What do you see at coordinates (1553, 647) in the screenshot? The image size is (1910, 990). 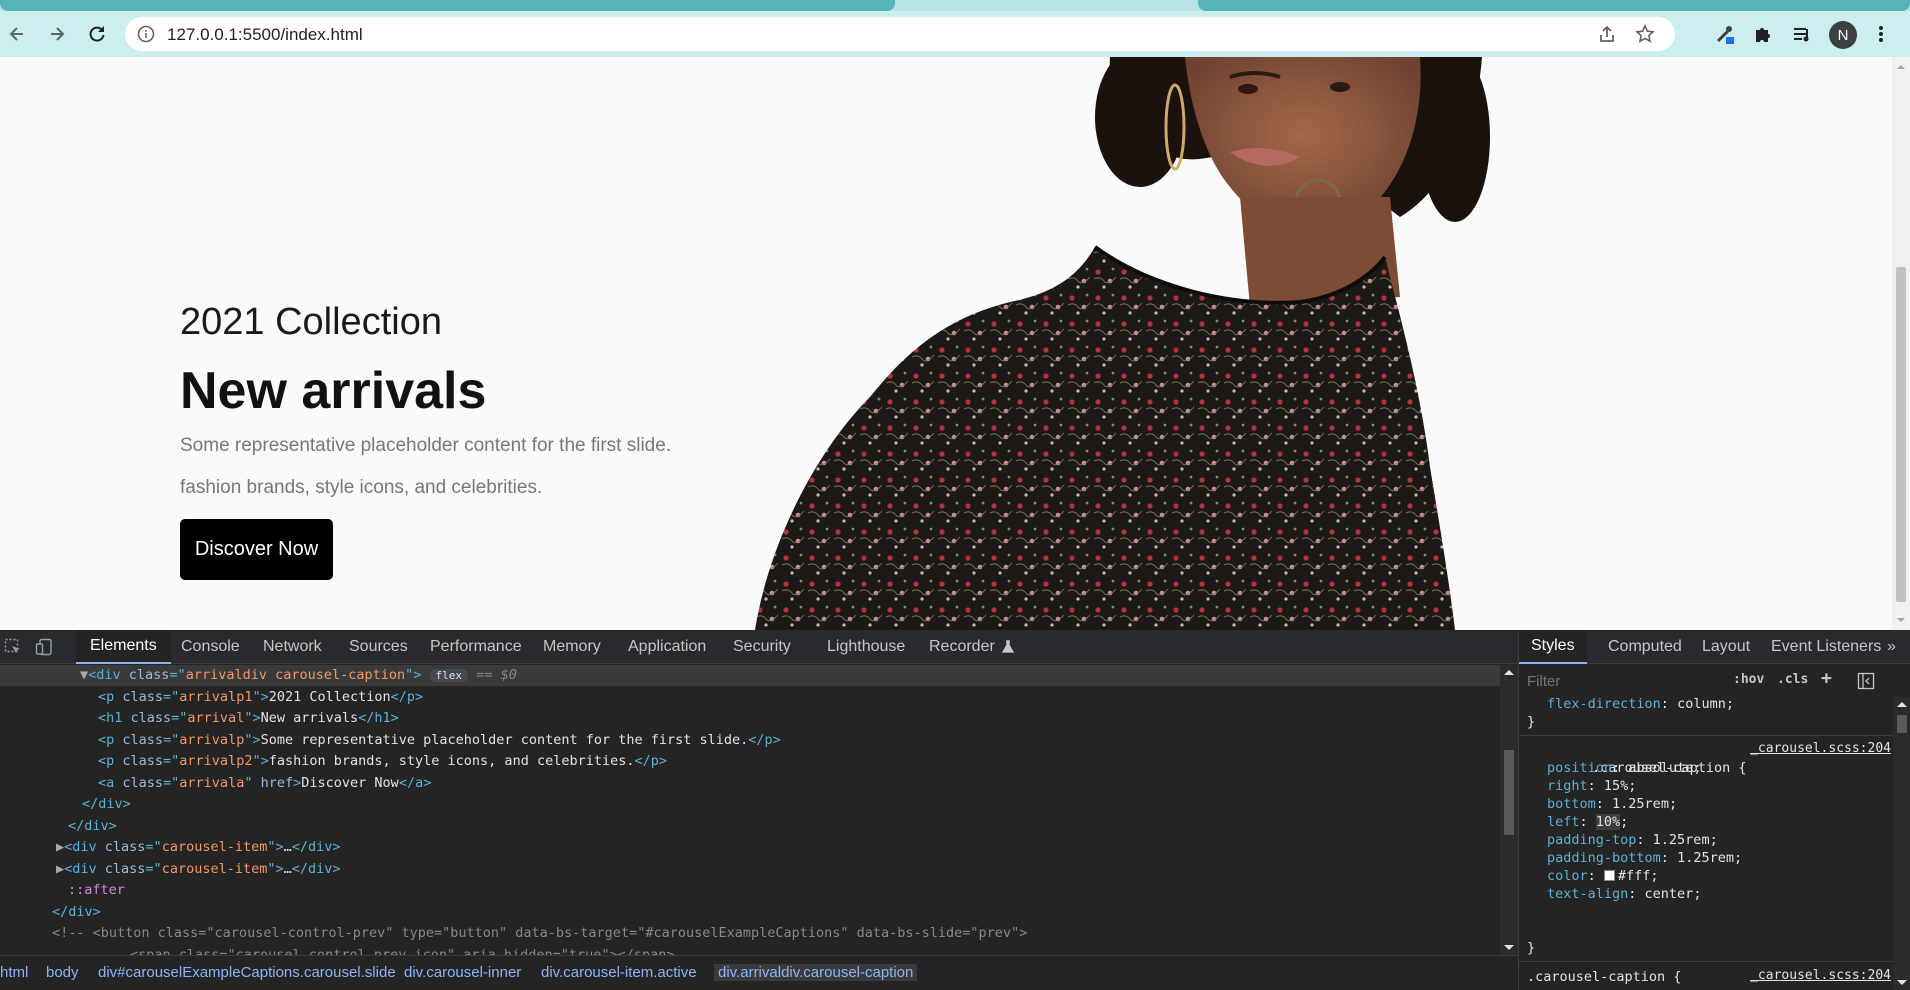 I see `tab-styles: Styles` at bounding box center [1553, 647].